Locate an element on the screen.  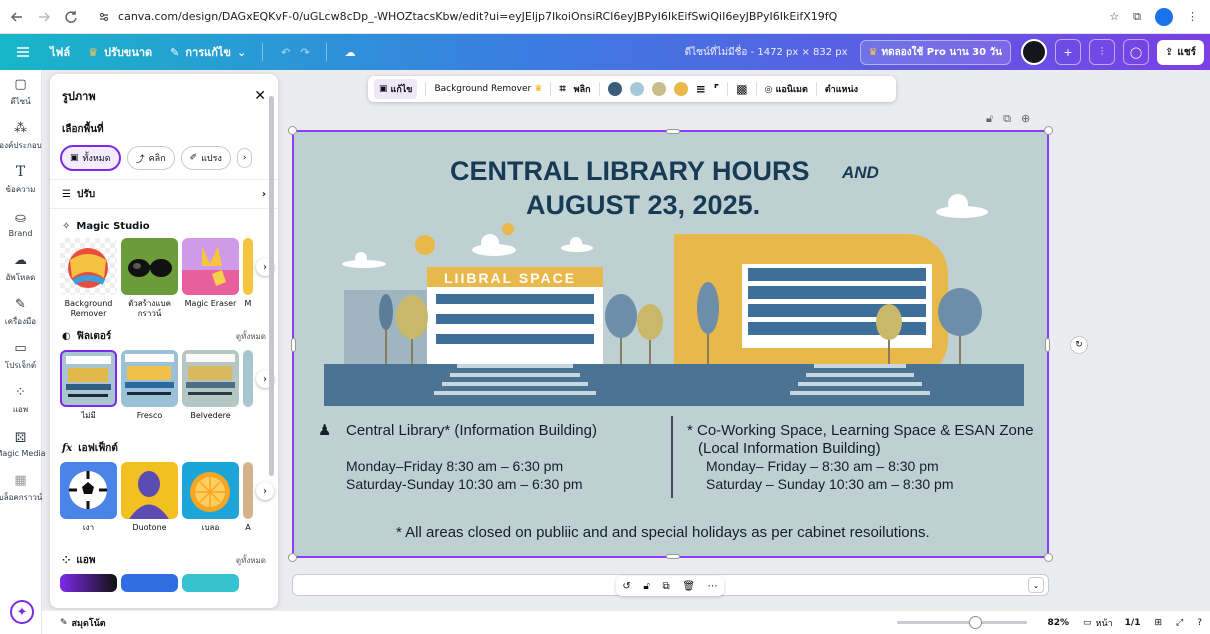
browser-menu-icon: ⋮ is located at coordinates (1192, 16).